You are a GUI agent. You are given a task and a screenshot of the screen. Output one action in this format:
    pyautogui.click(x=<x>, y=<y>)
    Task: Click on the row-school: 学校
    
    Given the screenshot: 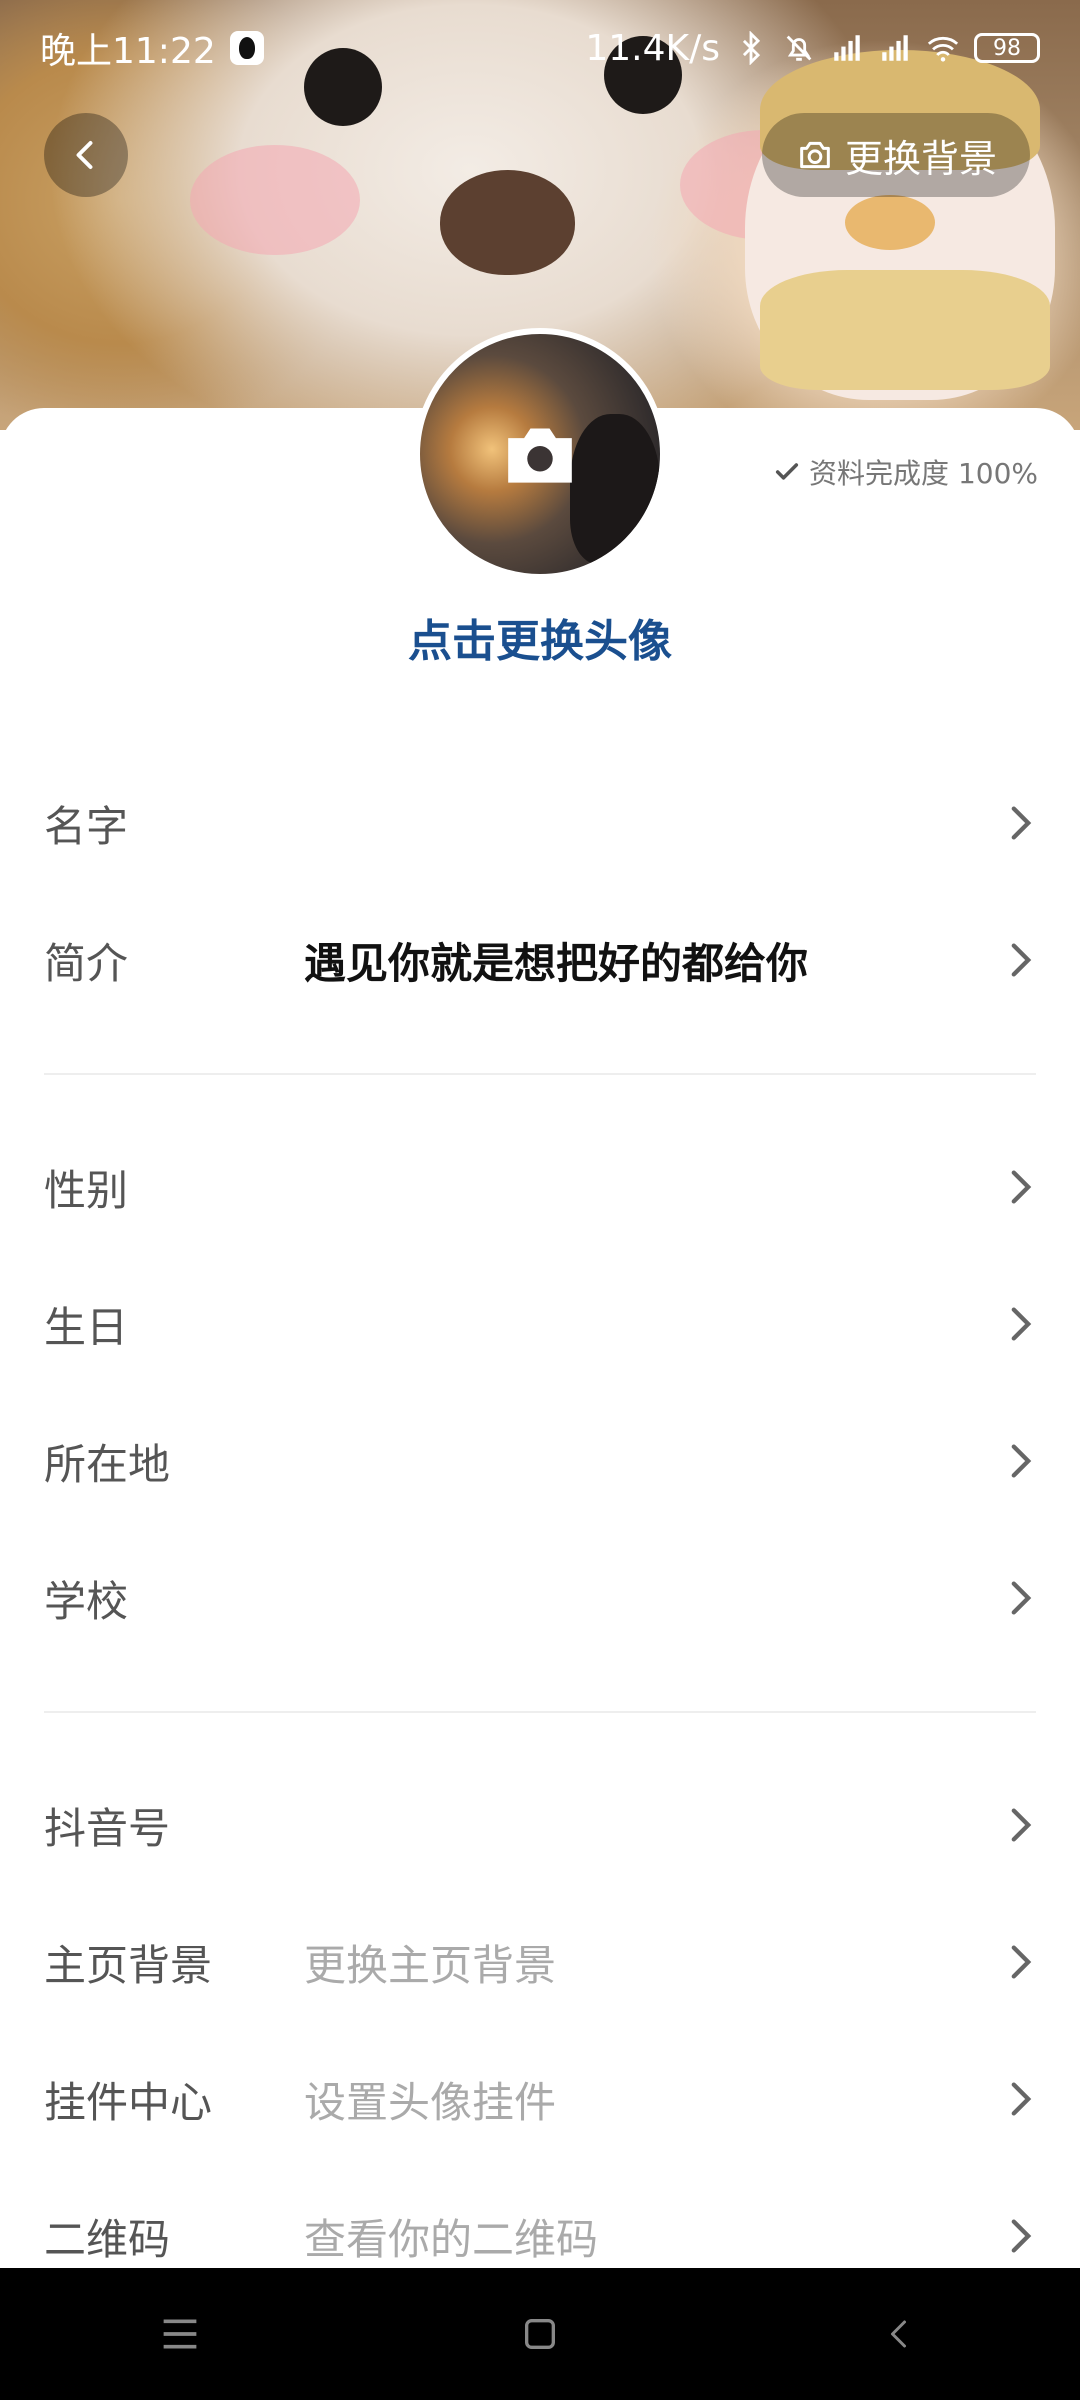 What is the action you would take?
    pyautogui.click(x=540, y=1598)
    